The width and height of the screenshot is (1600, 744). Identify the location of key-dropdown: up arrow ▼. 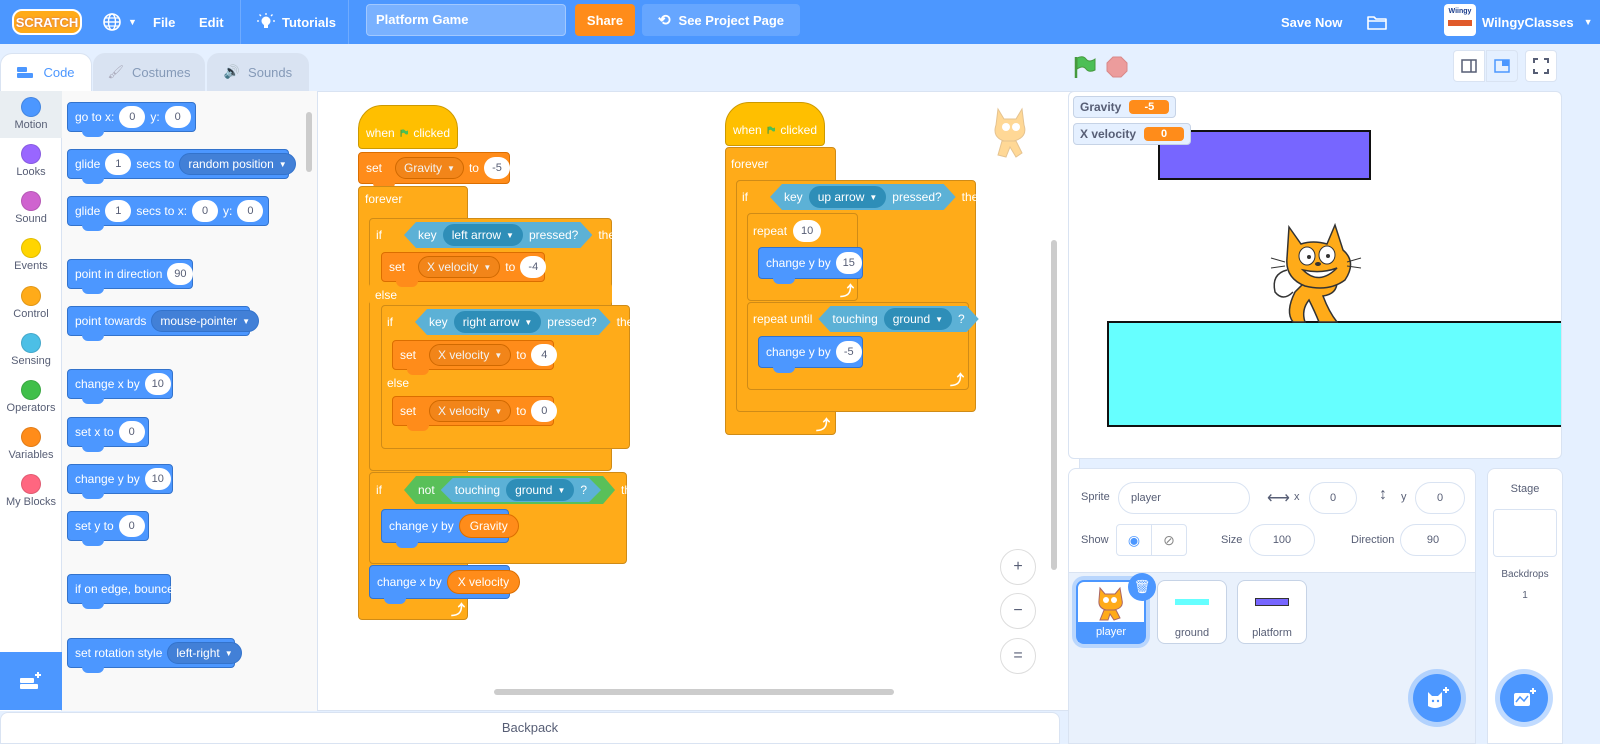
(848, 197).